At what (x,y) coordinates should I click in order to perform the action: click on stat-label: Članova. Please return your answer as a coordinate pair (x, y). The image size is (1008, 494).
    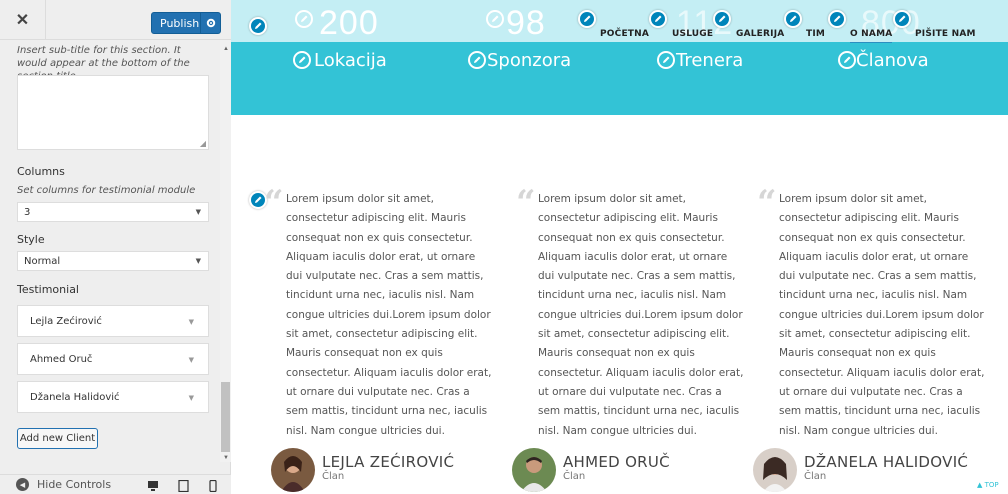
    Looking at the image, I should click on (892, 60).